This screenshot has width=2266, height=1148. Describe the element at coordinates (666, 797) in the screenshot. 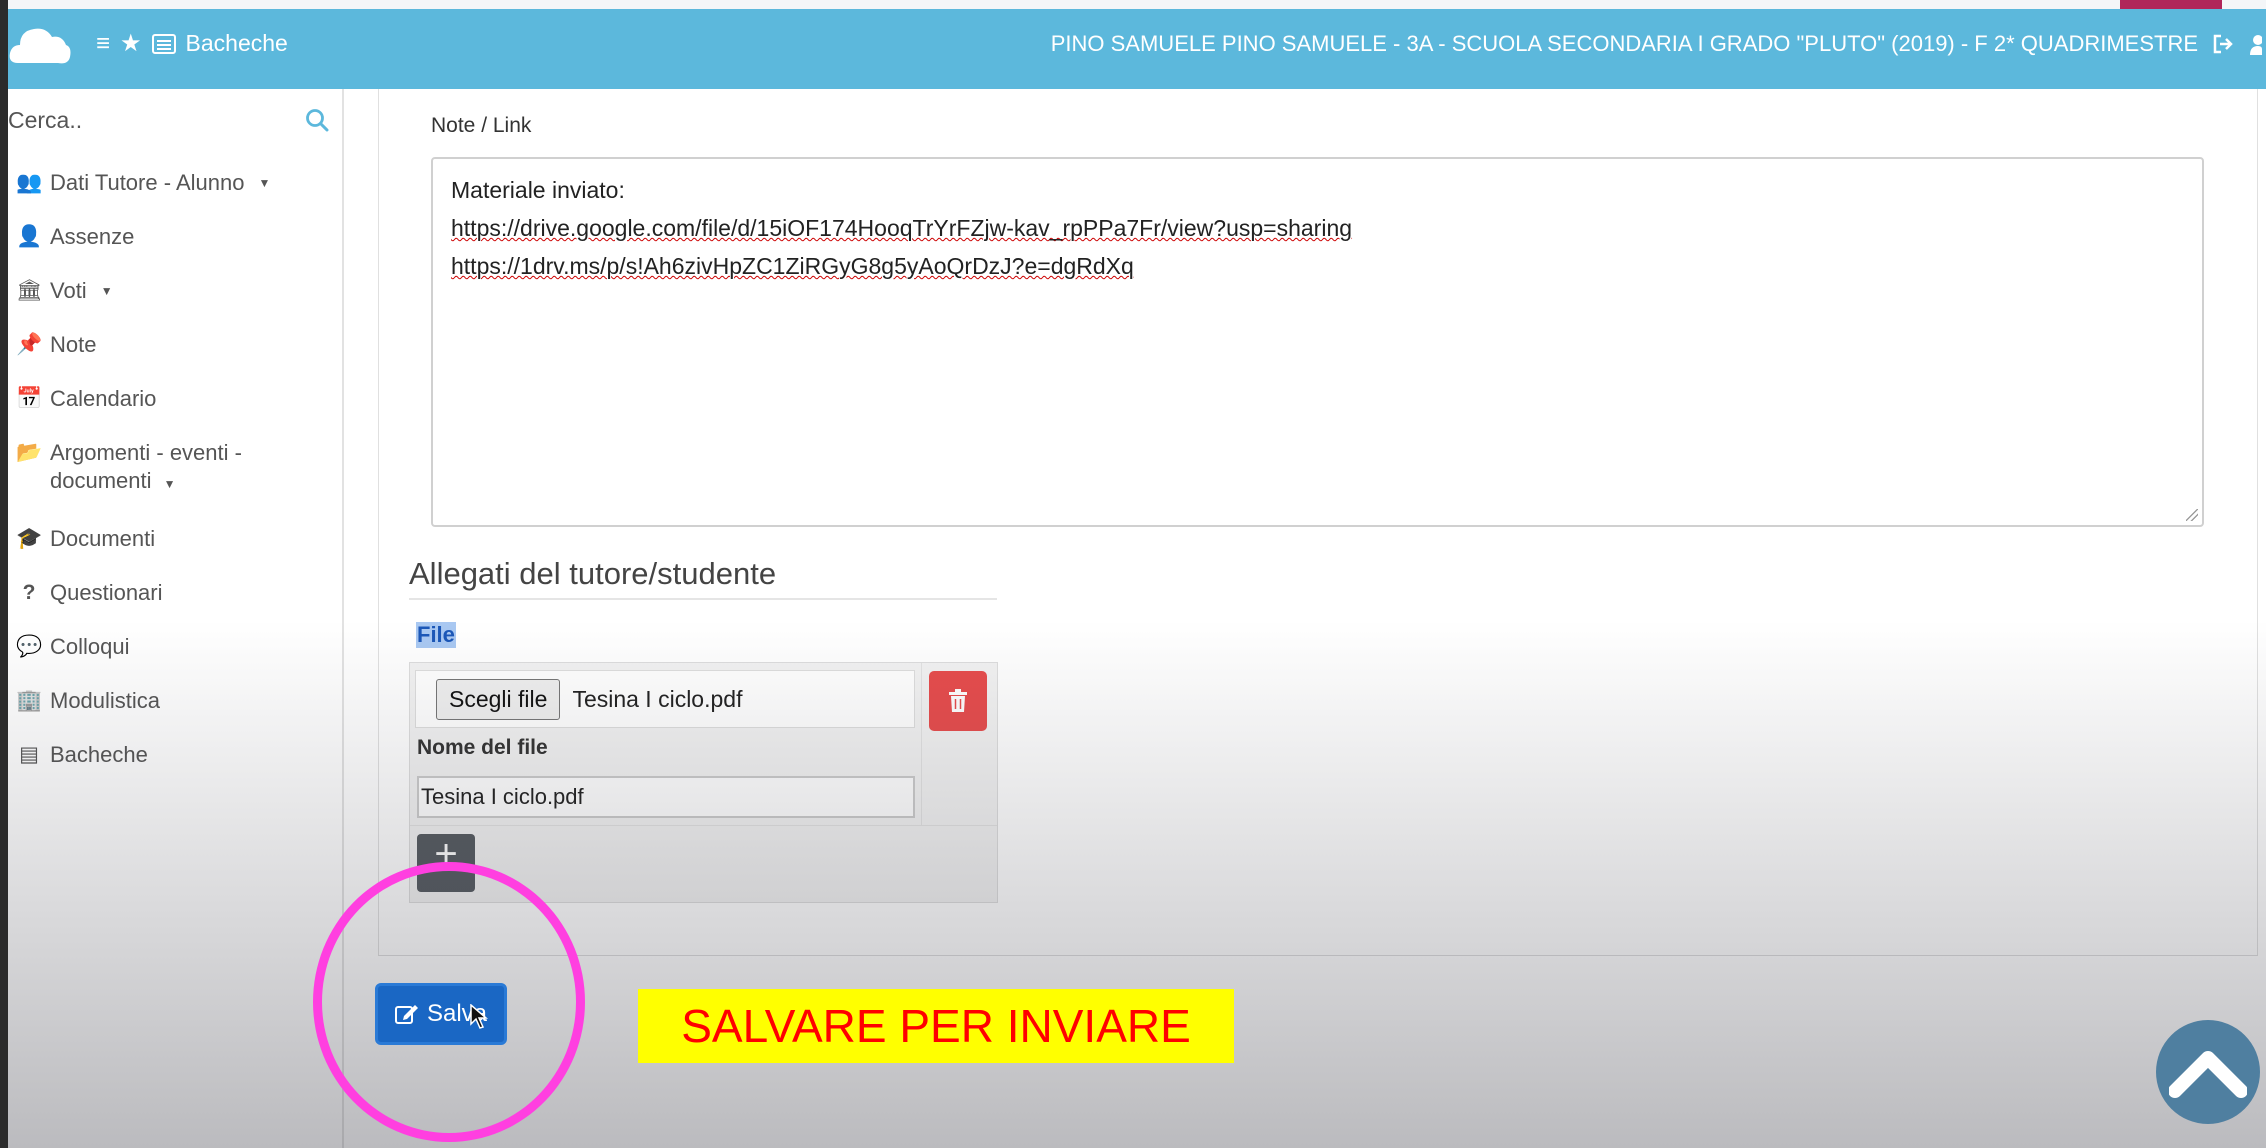

I see `filename-input` at that location.